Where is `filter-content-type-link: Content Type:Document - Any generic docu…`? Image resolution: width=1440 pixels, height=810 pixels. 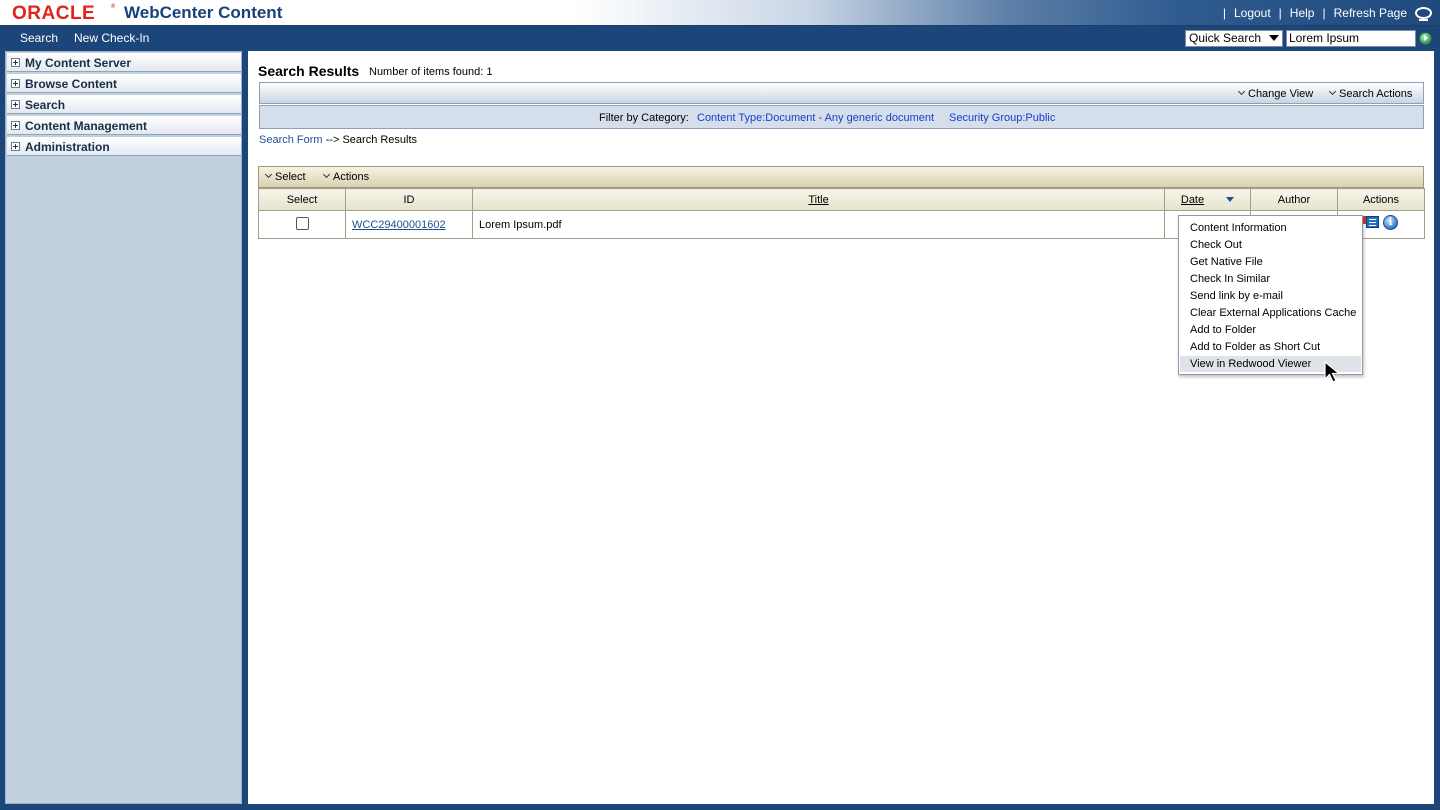 filter-content-type-link: Content Type:Document - Any generic docu… is located at coordinates (815, 118).